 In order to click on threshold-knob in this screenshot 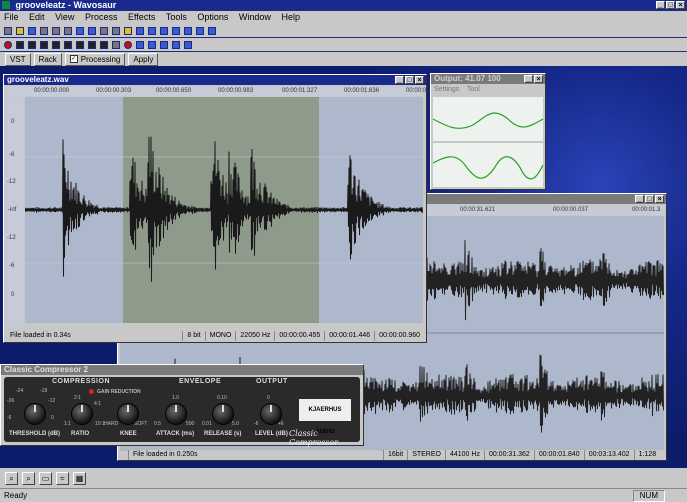, I will do `click(35, 414)`.